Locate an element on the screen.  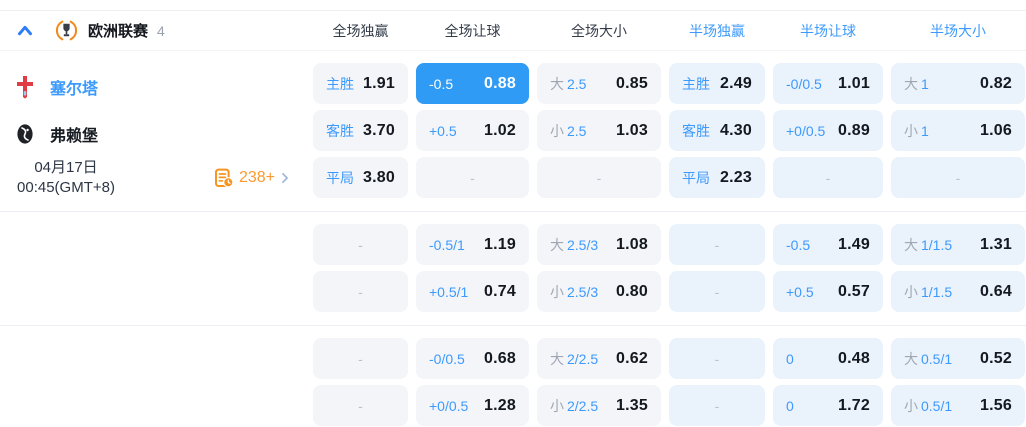
odds-cell: 小 1 1.06 is located at coordinates (958, 130).